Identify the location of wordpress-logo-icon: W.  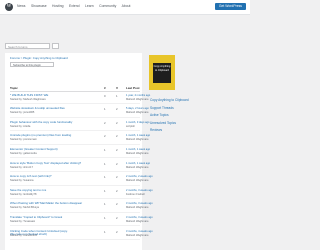
(9, 7).